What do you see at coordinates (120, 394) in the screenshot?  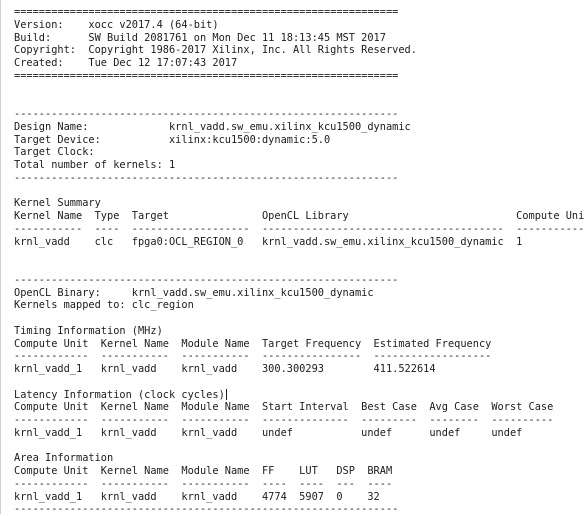 I see `report-line: Latency Information (clock cycles)` at bounding box center [120, 394].